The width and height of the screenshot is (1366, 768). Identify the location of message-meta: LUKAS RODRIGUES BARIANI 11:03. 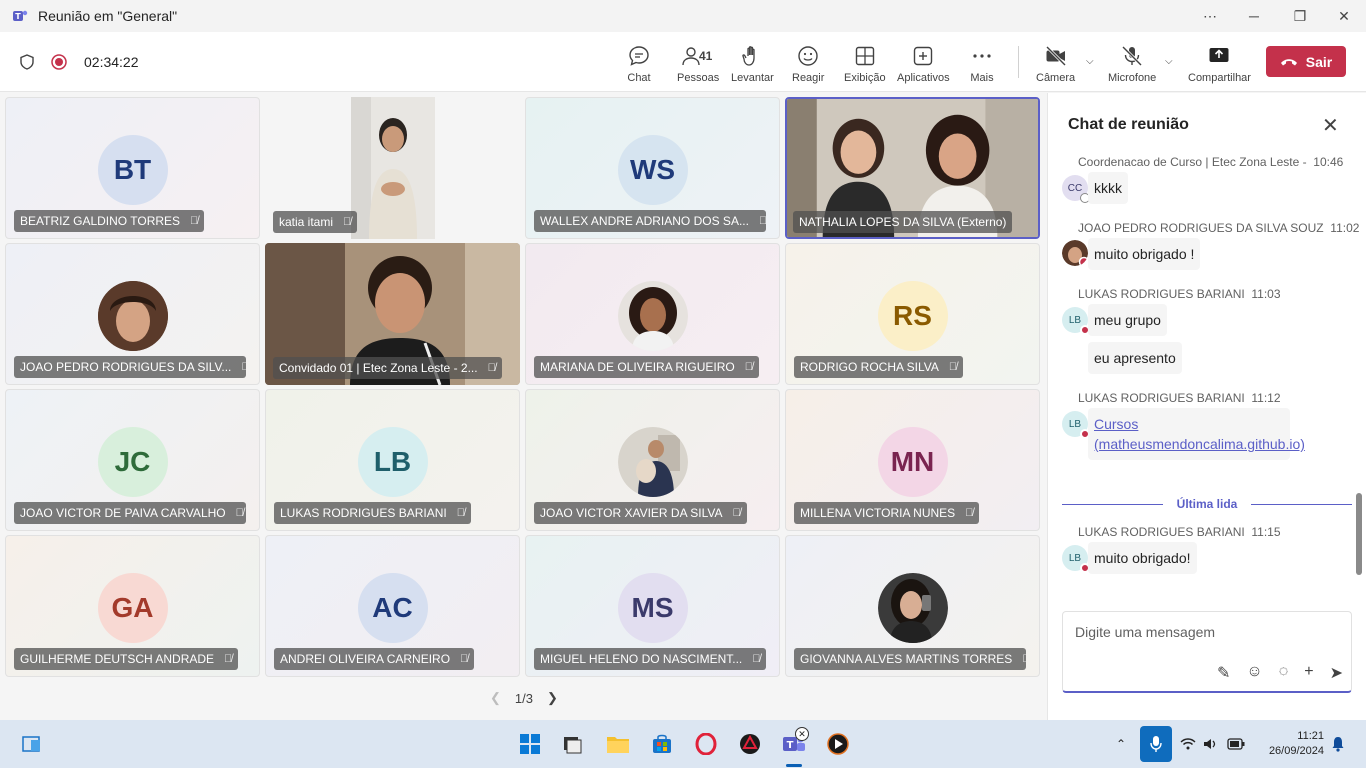
(1179, 294).